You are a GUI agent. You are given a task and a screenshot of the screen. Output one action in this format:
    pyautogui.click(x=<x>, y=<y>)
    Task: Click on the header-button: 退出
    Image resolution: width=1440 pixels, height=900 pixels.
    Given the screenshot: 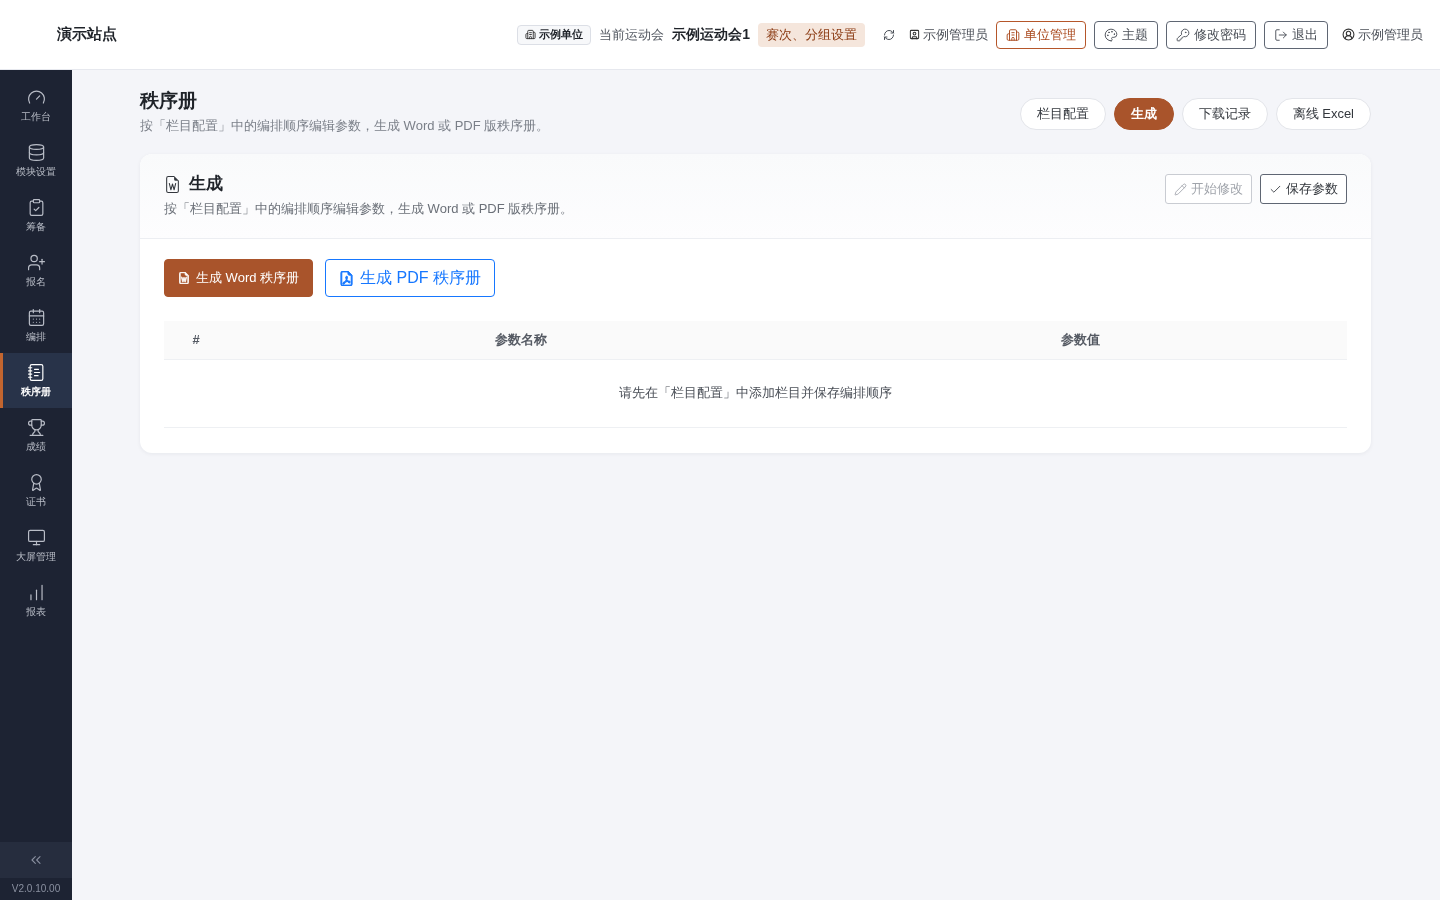 What is the action you would take?
    pyautogui.click(x=1296, y=34)
    